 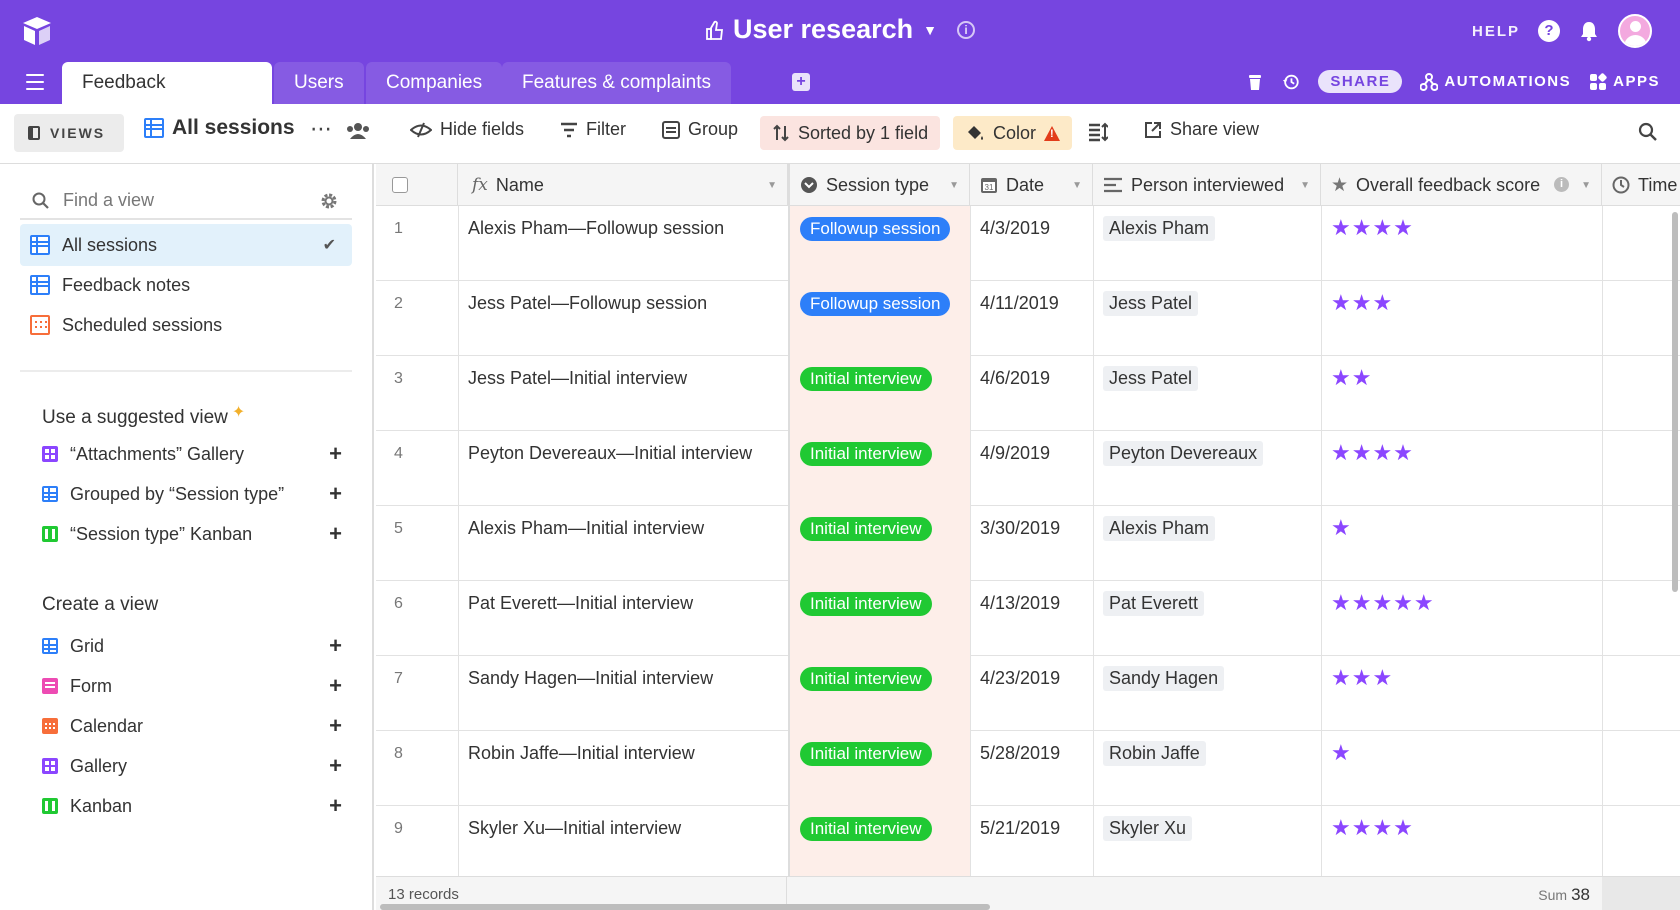 I want to click on date-cell: 5/28/2019, so click(x=1031, y=768).